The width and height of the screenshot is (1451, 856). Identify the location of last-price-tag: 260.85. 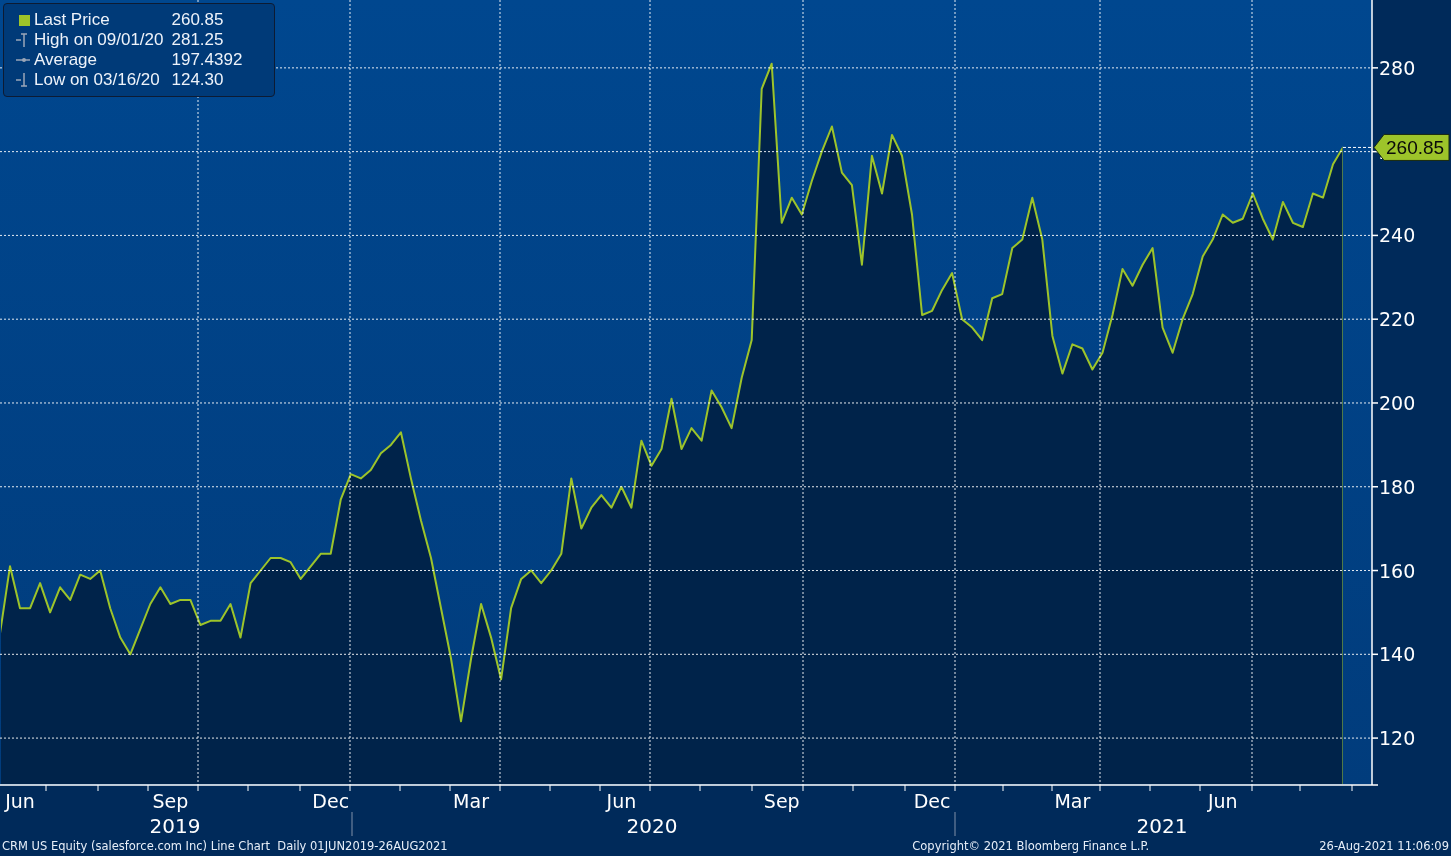
(1411, 147).